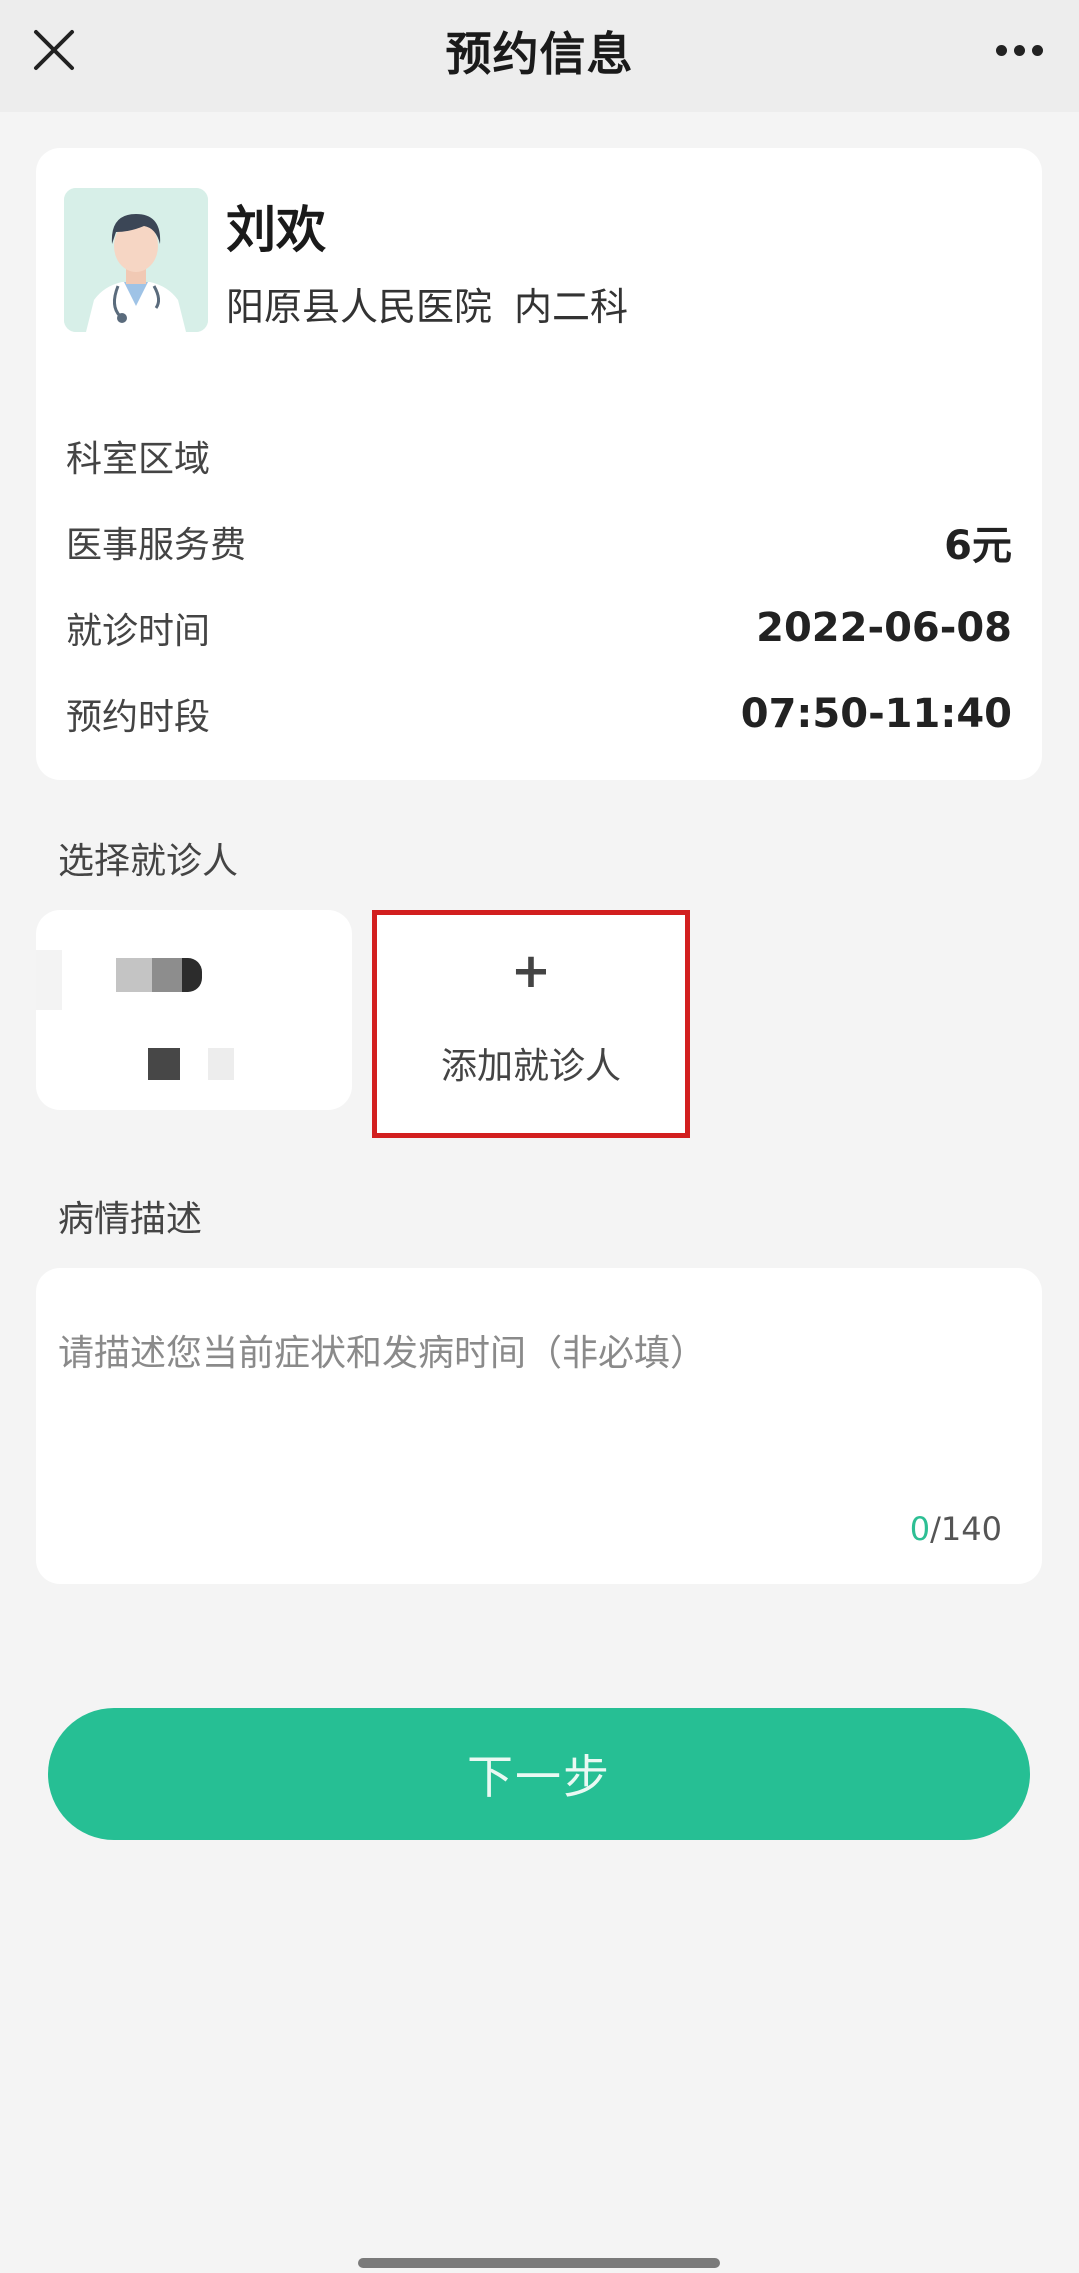 The height and width of the screenshot is (2273, 1079). I want to click on add-patient-inner: + 添加就诊人, so click(531, 1014).